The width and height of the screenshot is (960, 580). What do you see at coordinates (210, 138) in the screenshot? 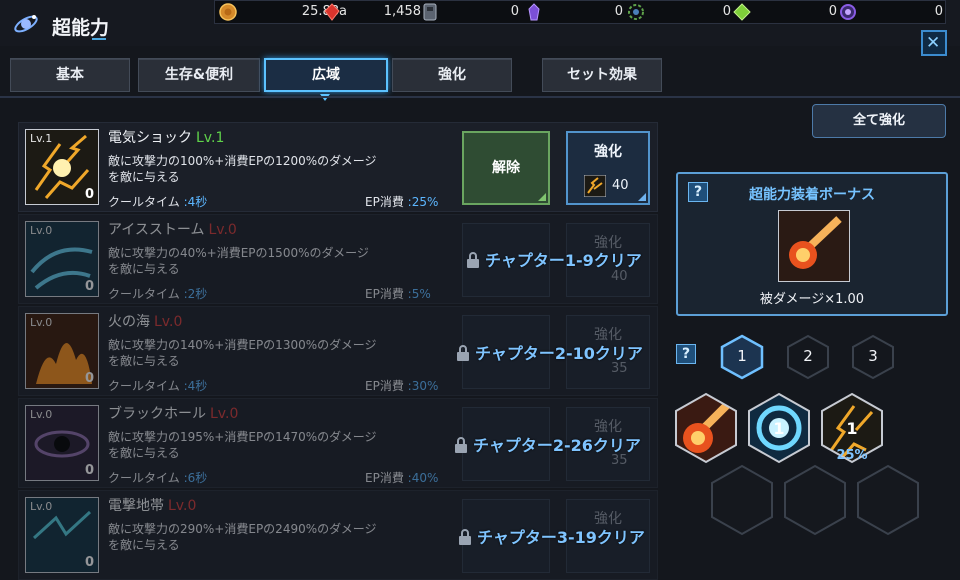
I see `skill-level: Lv.1` at bounding box center [210, 138].